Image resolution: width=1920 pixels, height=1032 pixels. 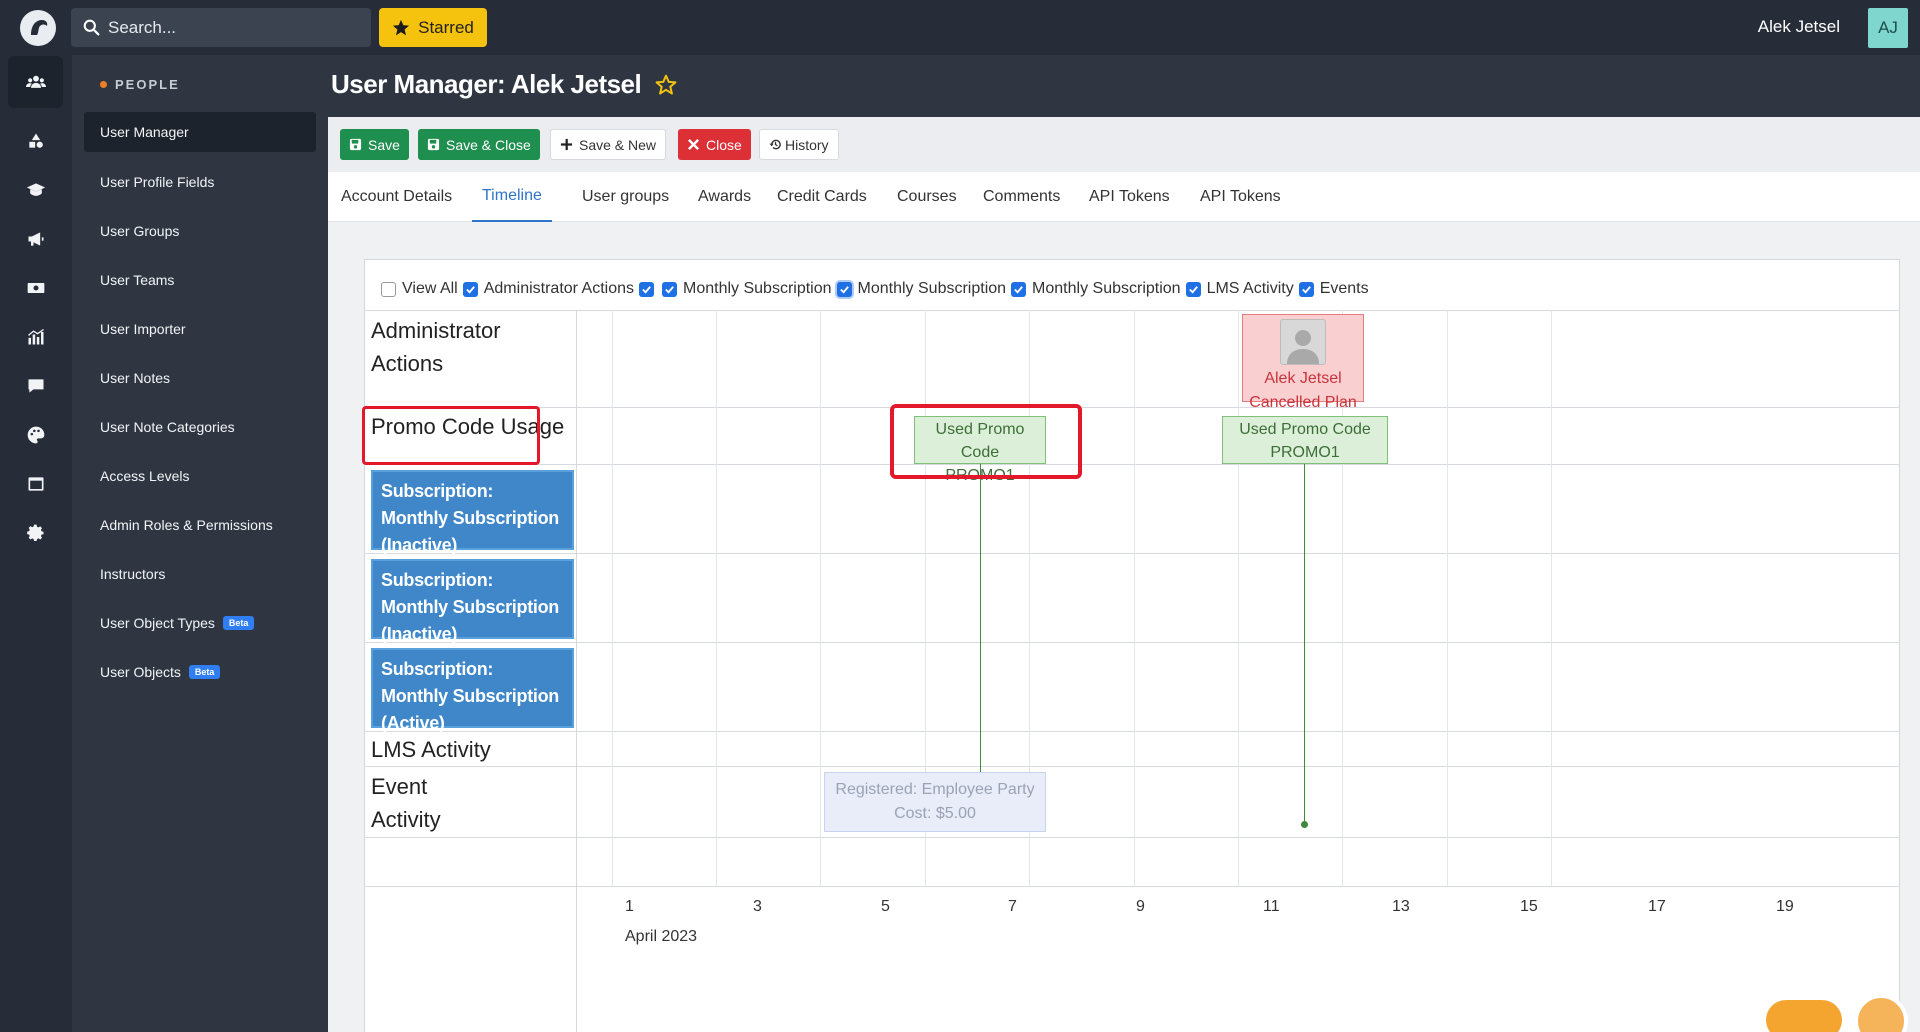 What do you see at coordinates (566, 144) in the screenshot?
I see `plus-icon` at bounding box center [566, 144].